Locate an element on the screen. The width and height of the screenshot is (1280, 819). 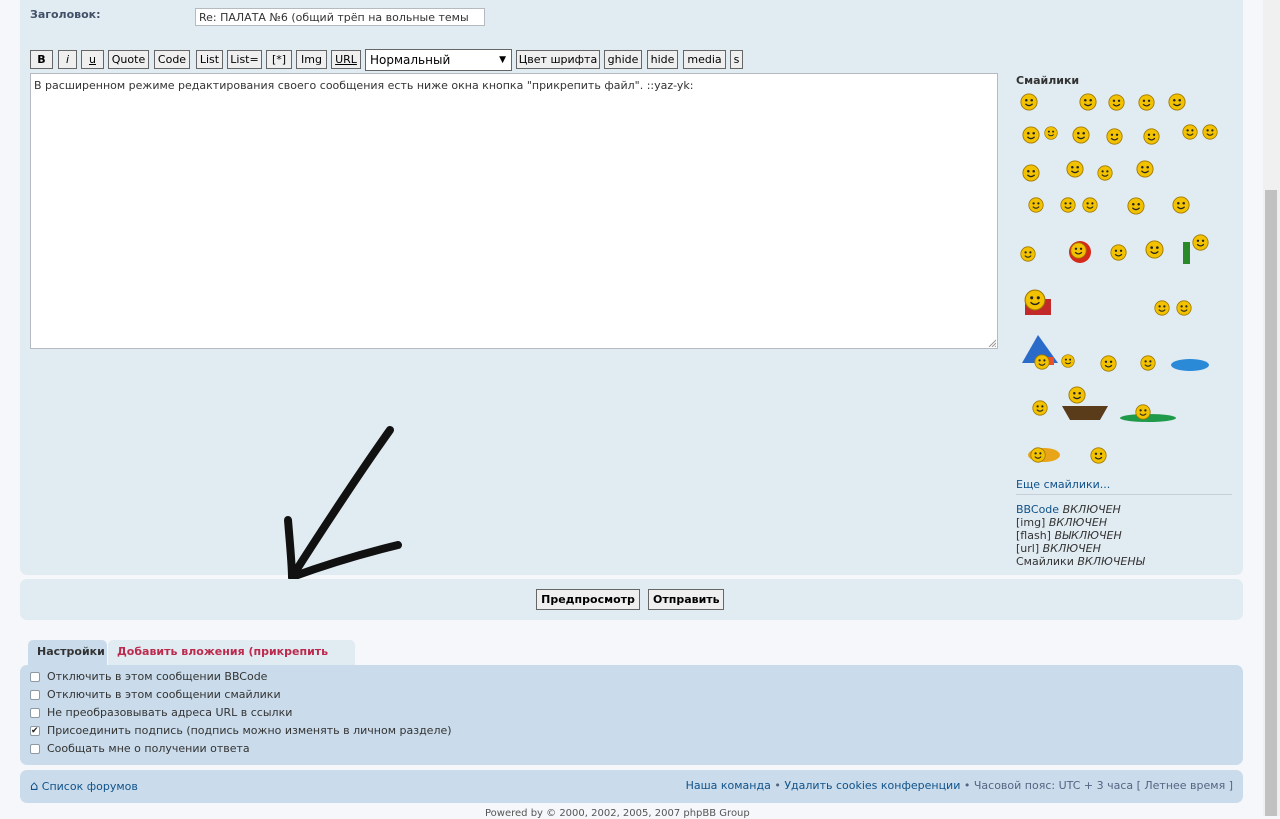
list-ordered-button: List= is located at coordinates (244, 59).